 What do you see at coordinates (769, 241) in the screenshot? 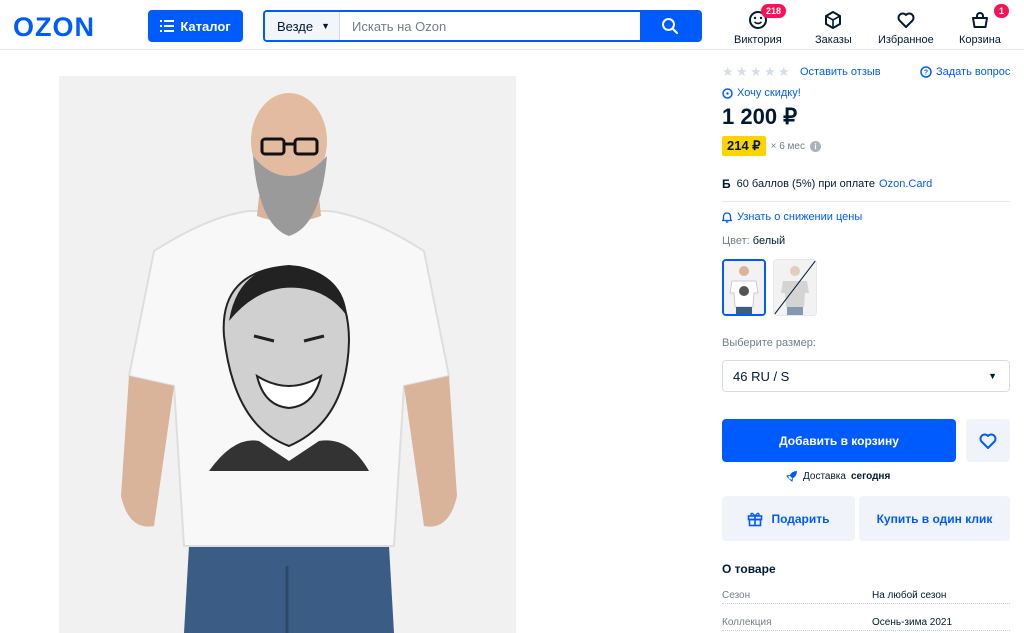
I see `color-value: белый` at bounding box center [769, 241].